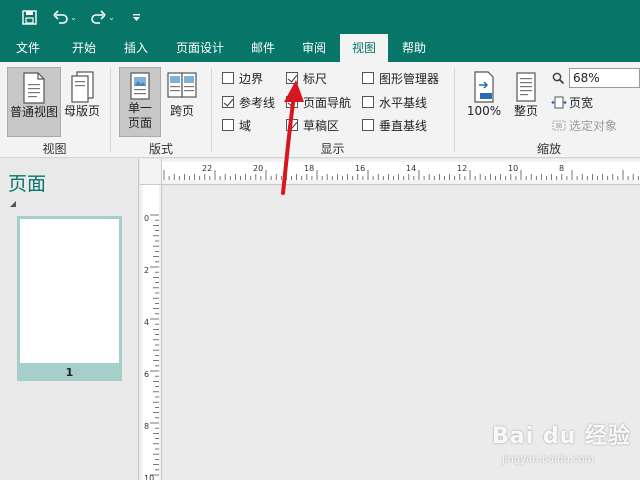 Image resolution: width=640 pixels, height=480 pixels. I want to click on tab-file: 文件, so click(28, 48).